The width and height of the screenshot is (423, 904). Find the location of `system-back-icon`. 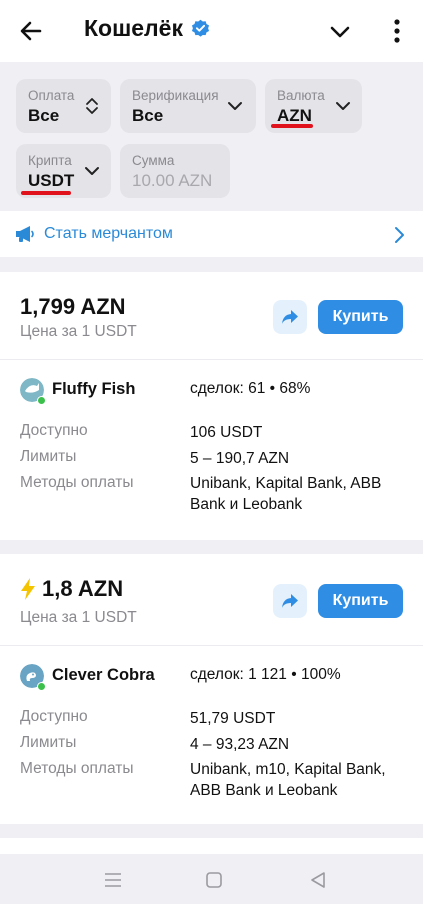

system-back-icon is located at coordinates (318, 880).